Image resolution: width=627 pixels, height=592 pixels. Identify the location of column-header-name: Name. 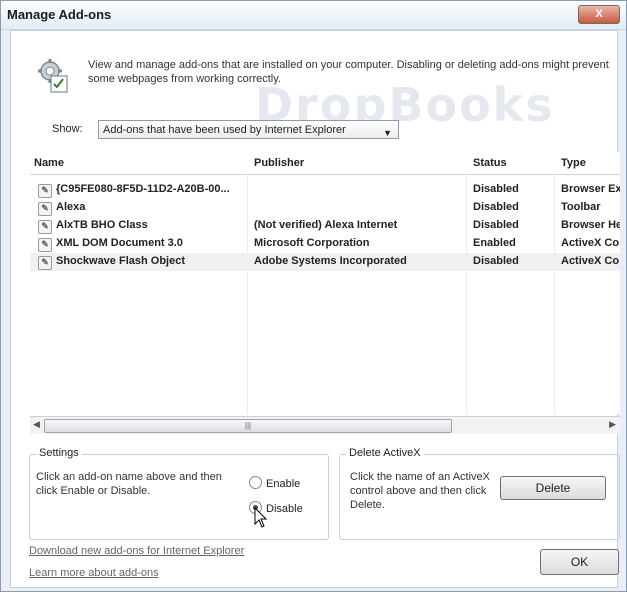
(49, 163).